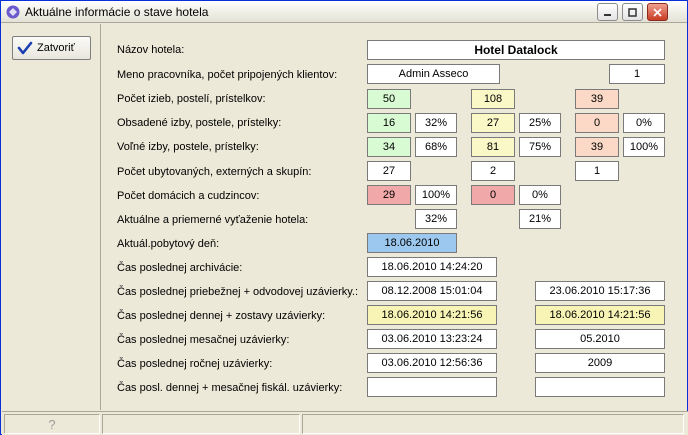 Image resolution: width=688 pixels, height=435 pixels. What do you see at coordinates (516, 50) in the screenshot?
I see `hotel-name-field: Hotel Datalock` at bounding box center [516, 50].